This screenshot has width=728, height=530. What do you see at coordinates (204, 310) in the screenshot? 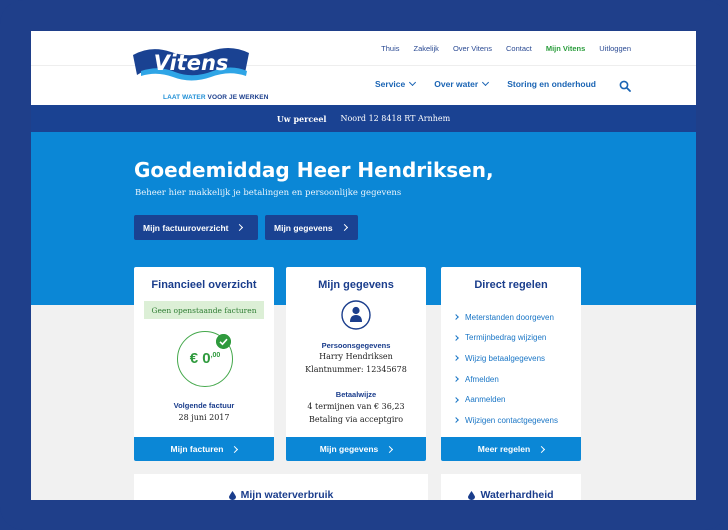
I see `status-badge: Geen openstaande facturen` at bounding box center [204, 310].